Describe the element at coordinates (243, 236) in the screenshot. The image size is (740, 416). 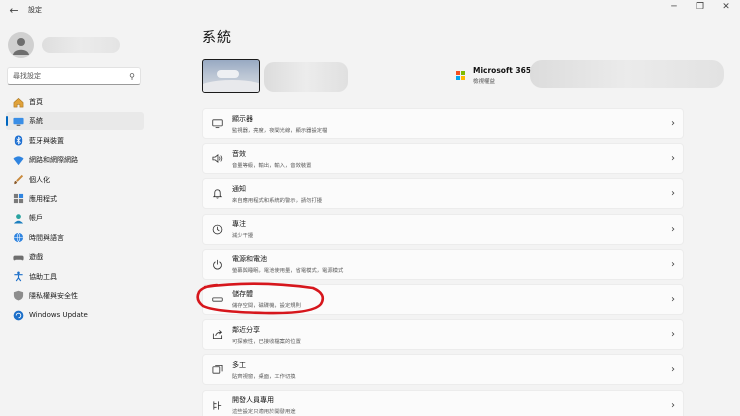
I see `card-subtitle: 減少干擾` at that location.